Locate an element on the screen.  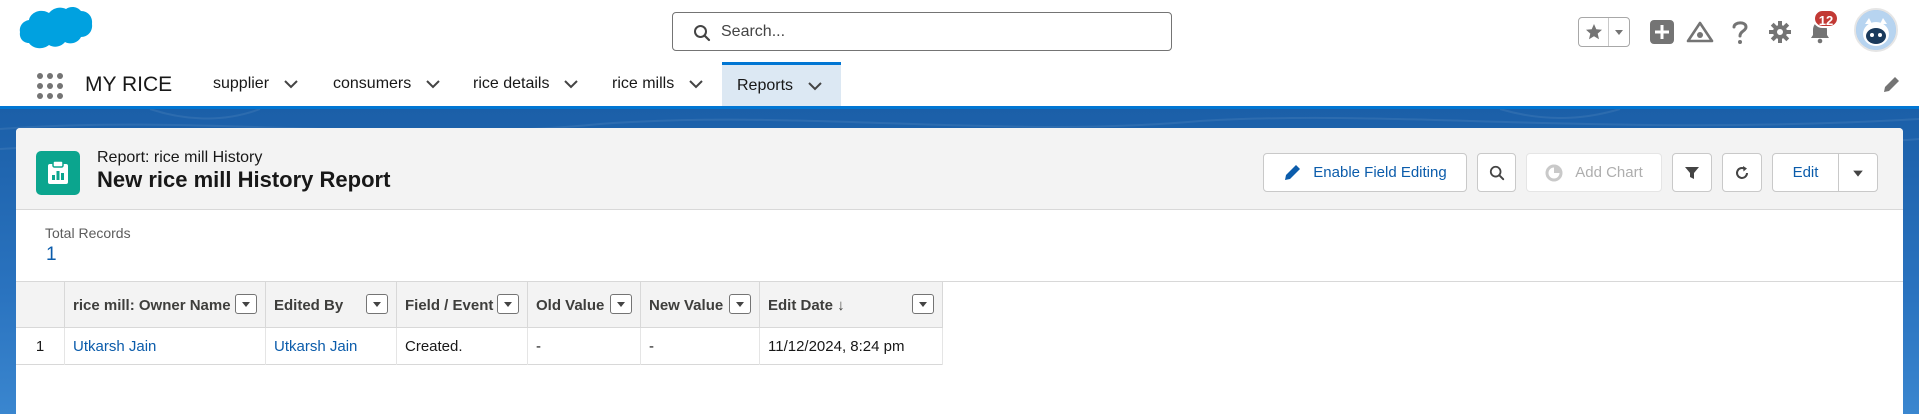
add-chart-label: Add Chart is located at coordinates (1609, 172).